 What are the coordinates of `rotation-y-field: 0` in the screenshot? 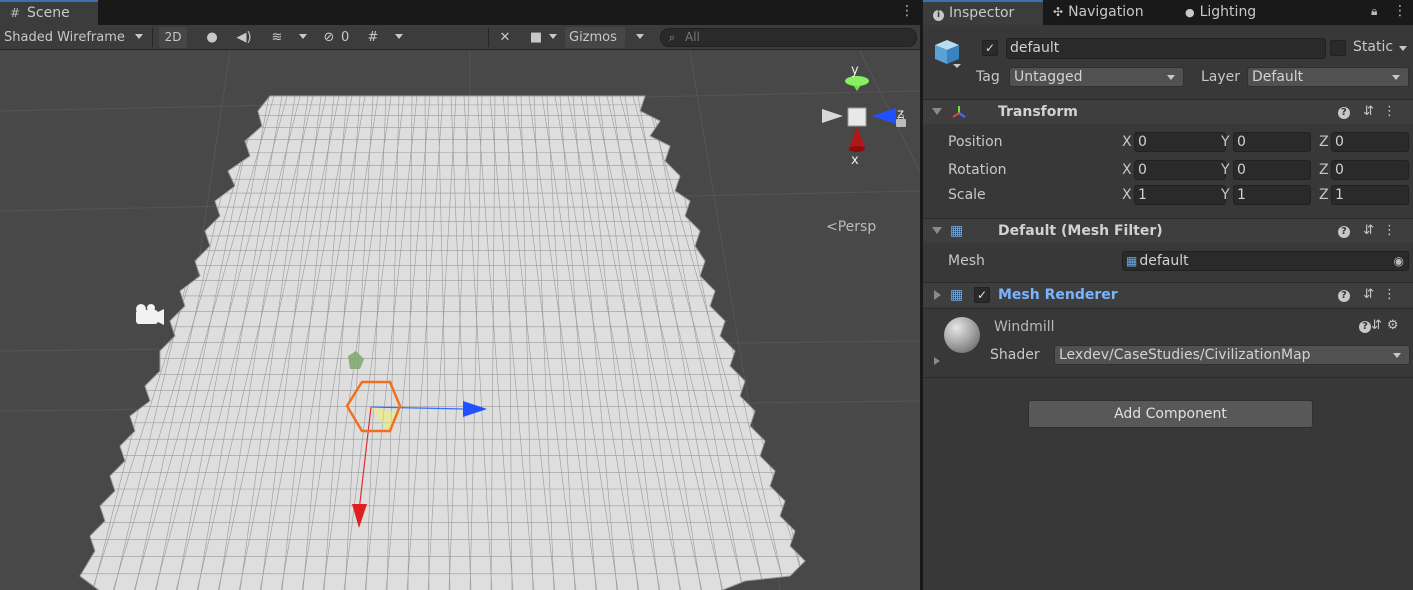 It's located at (1272, 170).